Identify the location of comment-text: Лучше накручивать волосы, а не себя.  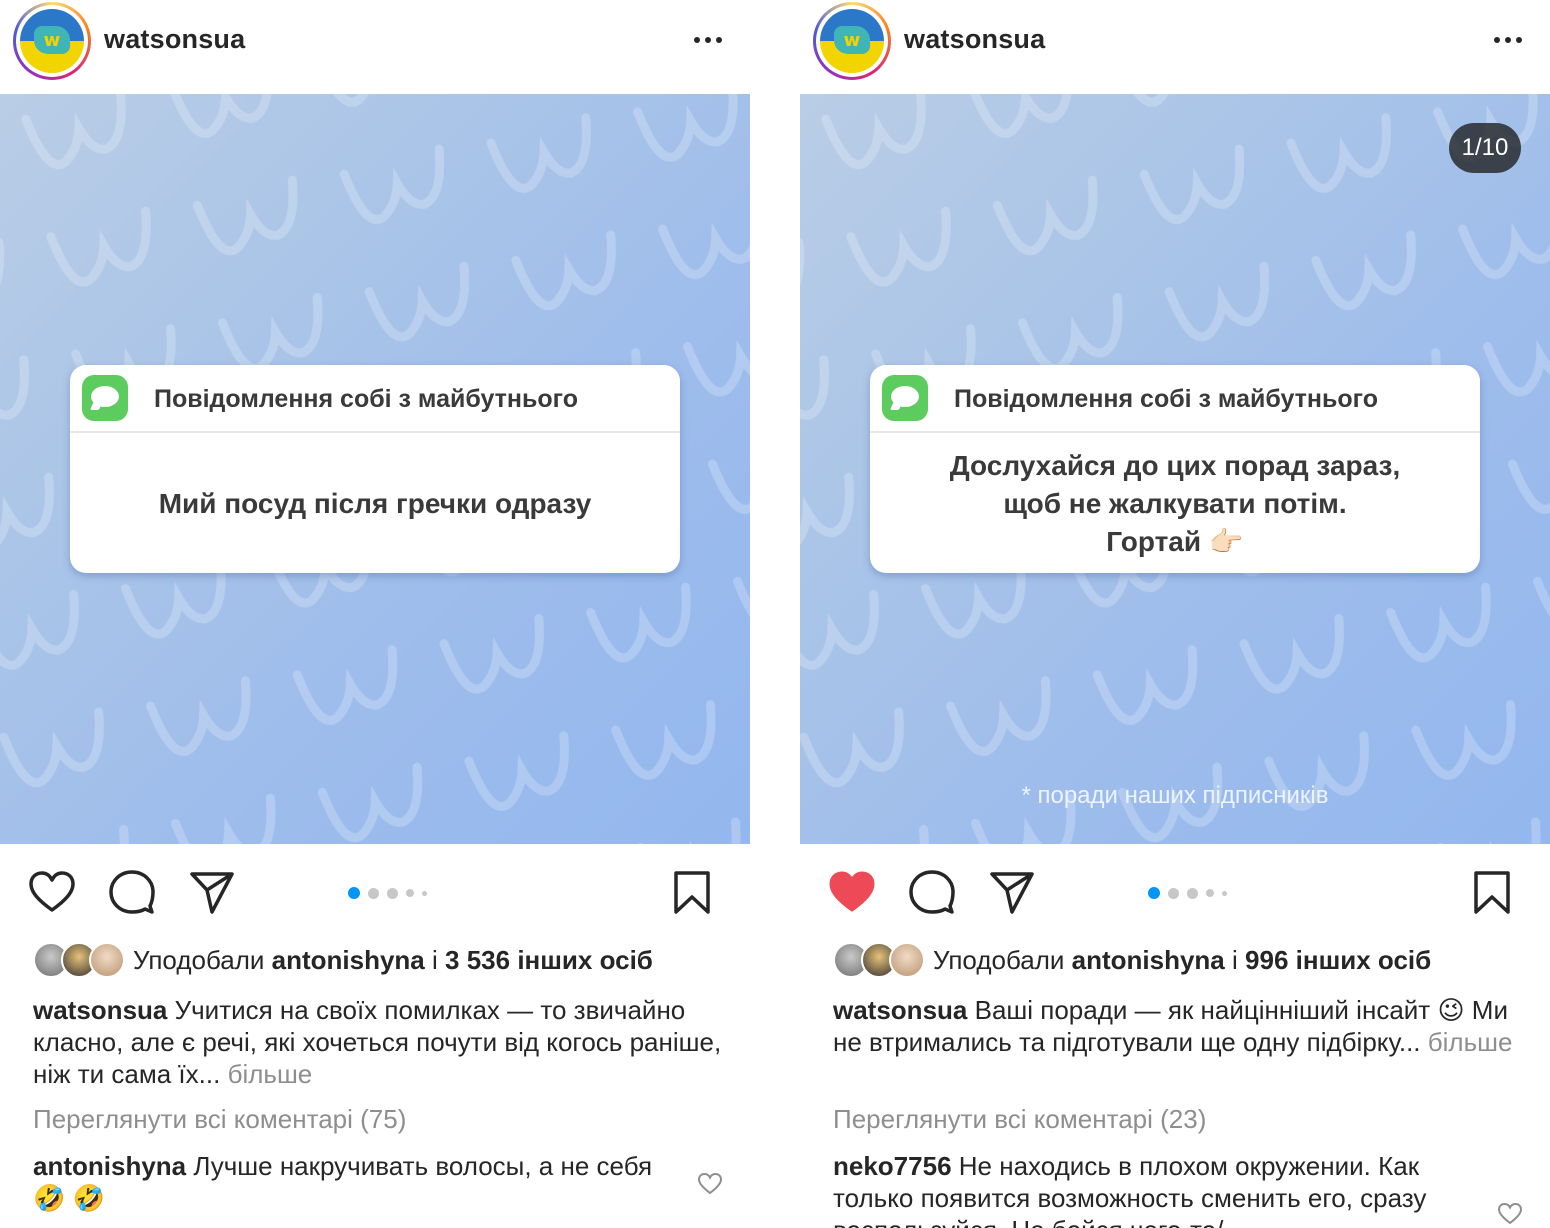
(423, 1166).